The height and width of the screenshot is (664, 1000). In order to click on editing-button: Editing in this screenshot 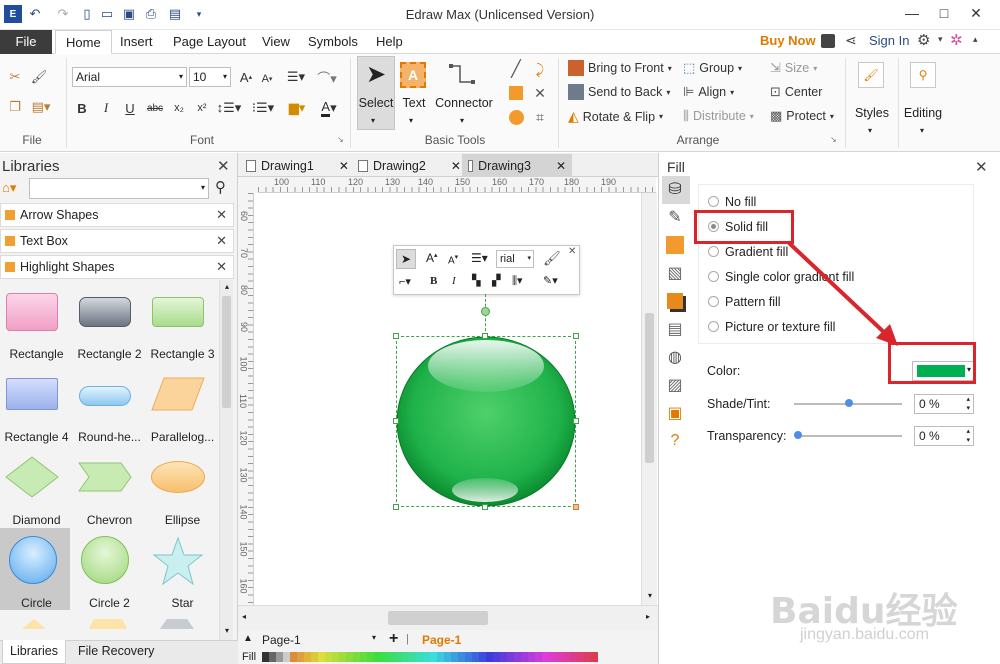, I will do `click(923, 113)`.